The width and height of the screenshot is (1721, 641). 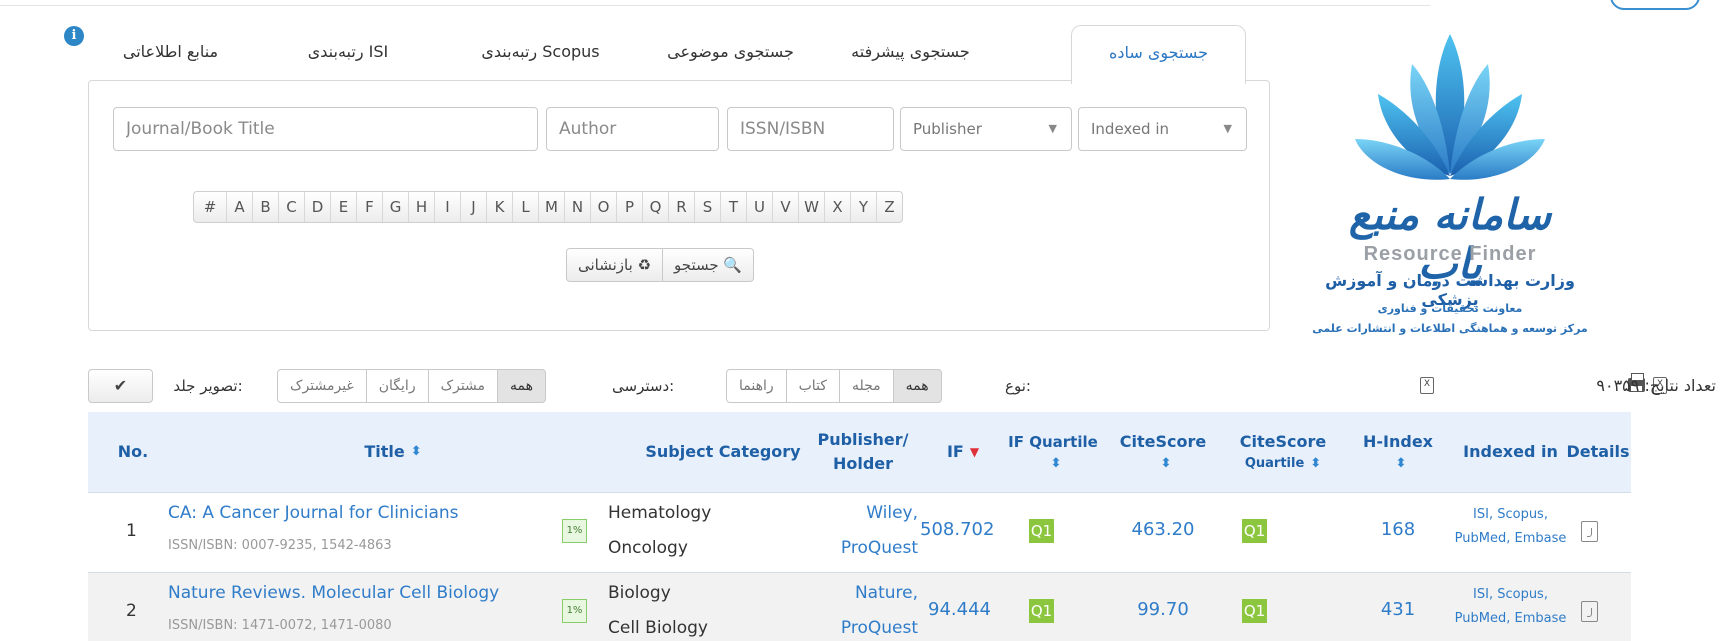 What do you see at coordinates (317, 207) in the screenshot?
I see `alpha-letter: D` at bounding box center [317, 207].